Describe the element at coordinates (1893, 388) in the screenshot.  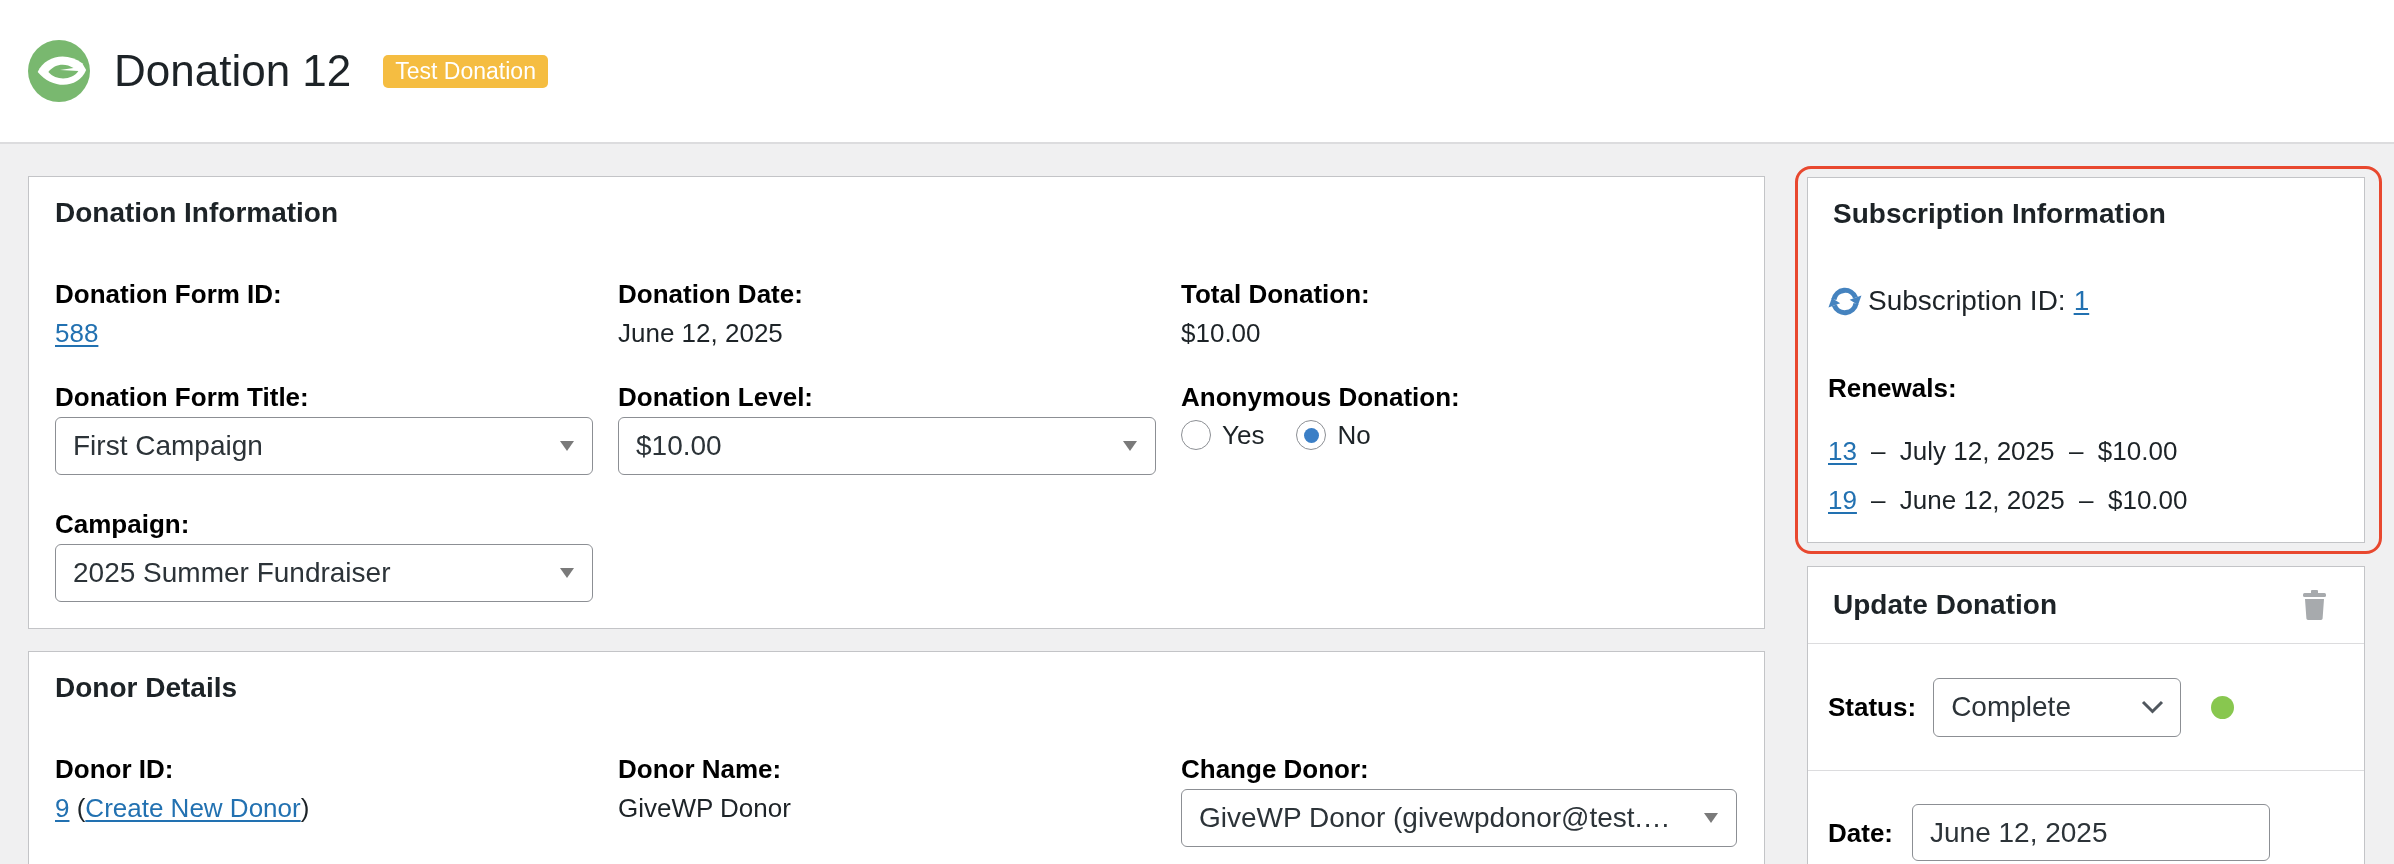
I see `field-label: Renewals:` at that location.